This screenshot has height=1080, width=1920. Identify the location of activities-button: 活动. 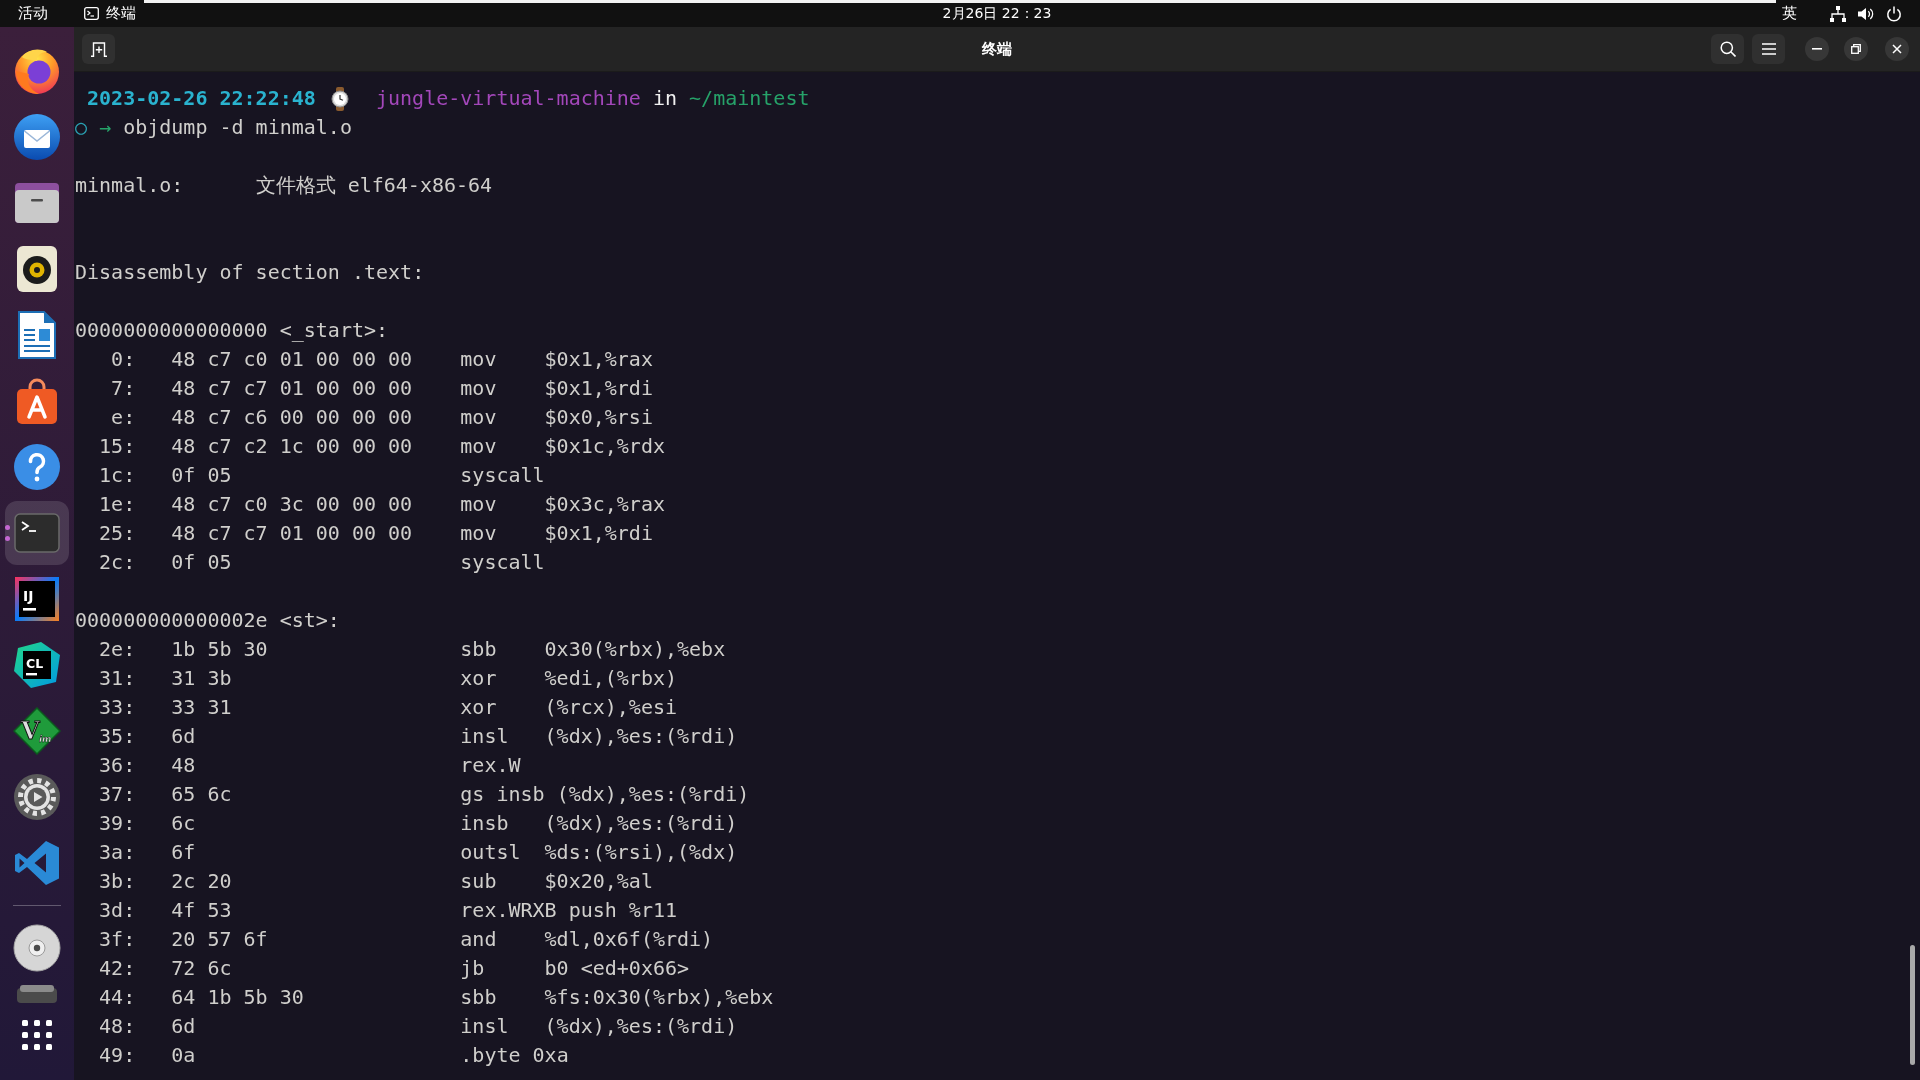
(33, 13).